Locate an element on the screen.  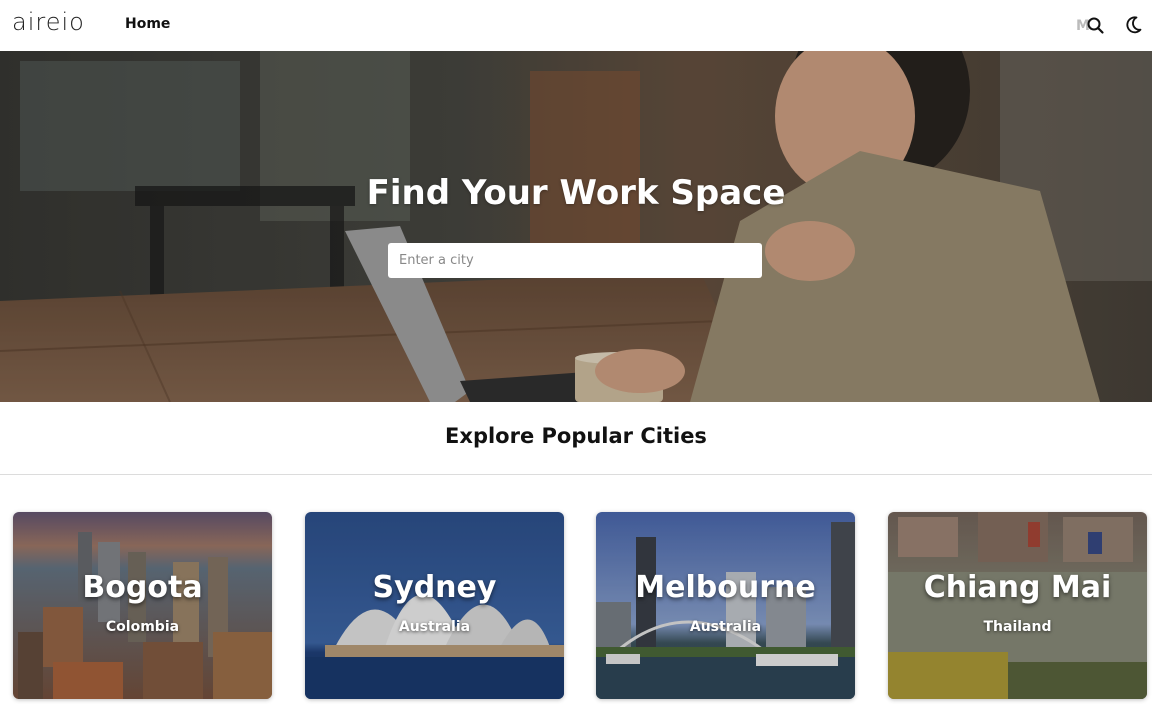
moon-icon is located at coordinates (1133, 25).